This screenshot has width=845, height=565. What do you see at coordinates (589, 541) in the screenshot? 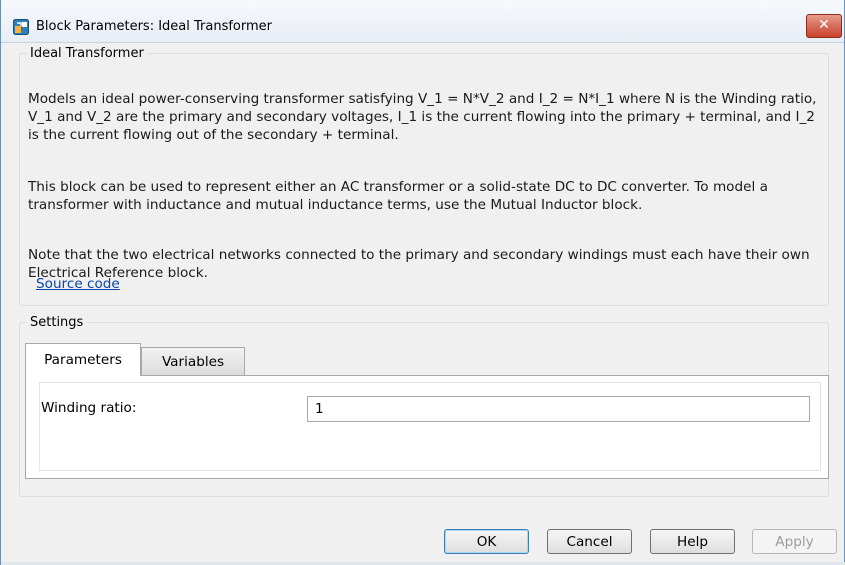
I see `cancel-button: Cancel` at bounding box center [589, 541].